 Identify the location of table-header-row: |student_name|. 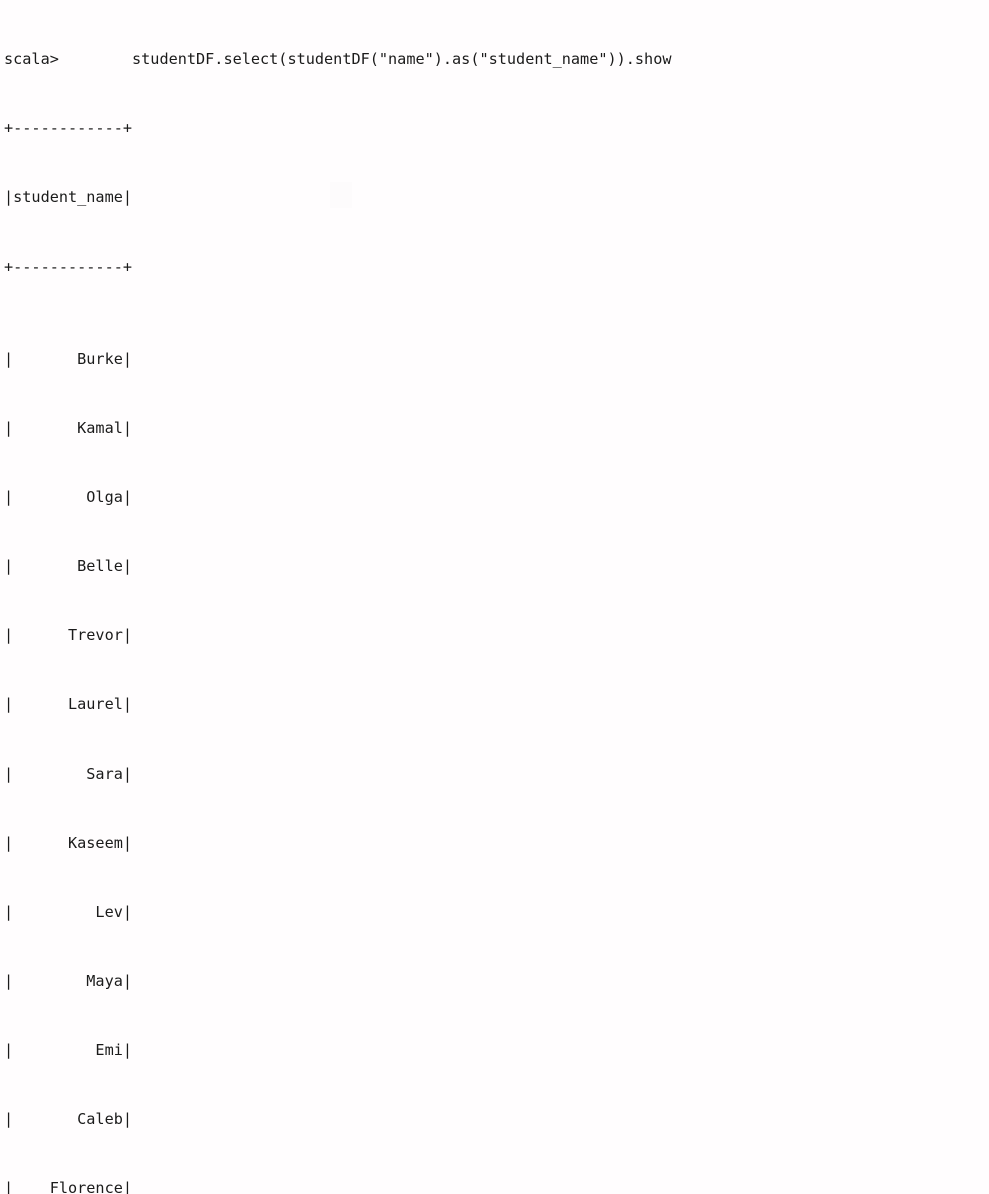
(68, 197).